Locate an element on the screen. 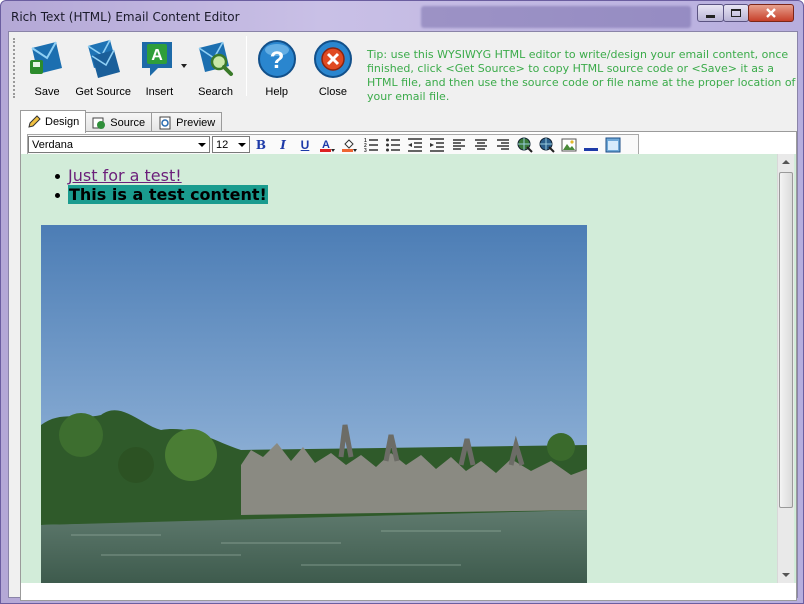  globe-unlink-icon is located at coordinates (547, 145).